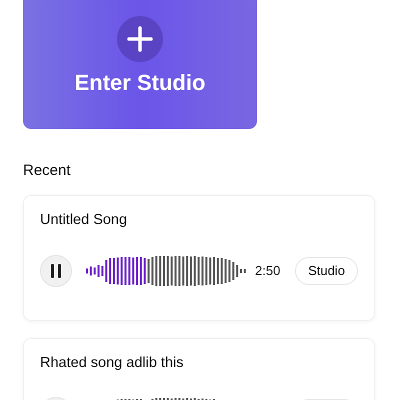  Describe the element at coordinates (84, 220) in the screenshot. I see `song-title: Untitled Song` at that location.